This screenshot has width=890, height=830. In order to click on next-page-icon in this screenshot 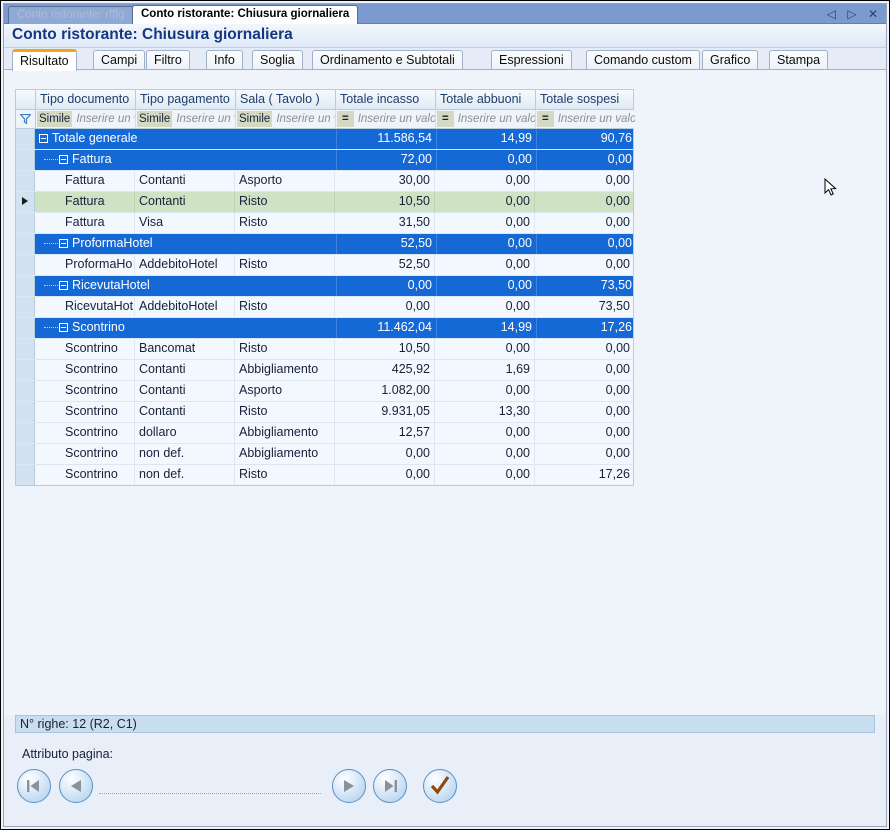, I will do `click(349, 786)`.